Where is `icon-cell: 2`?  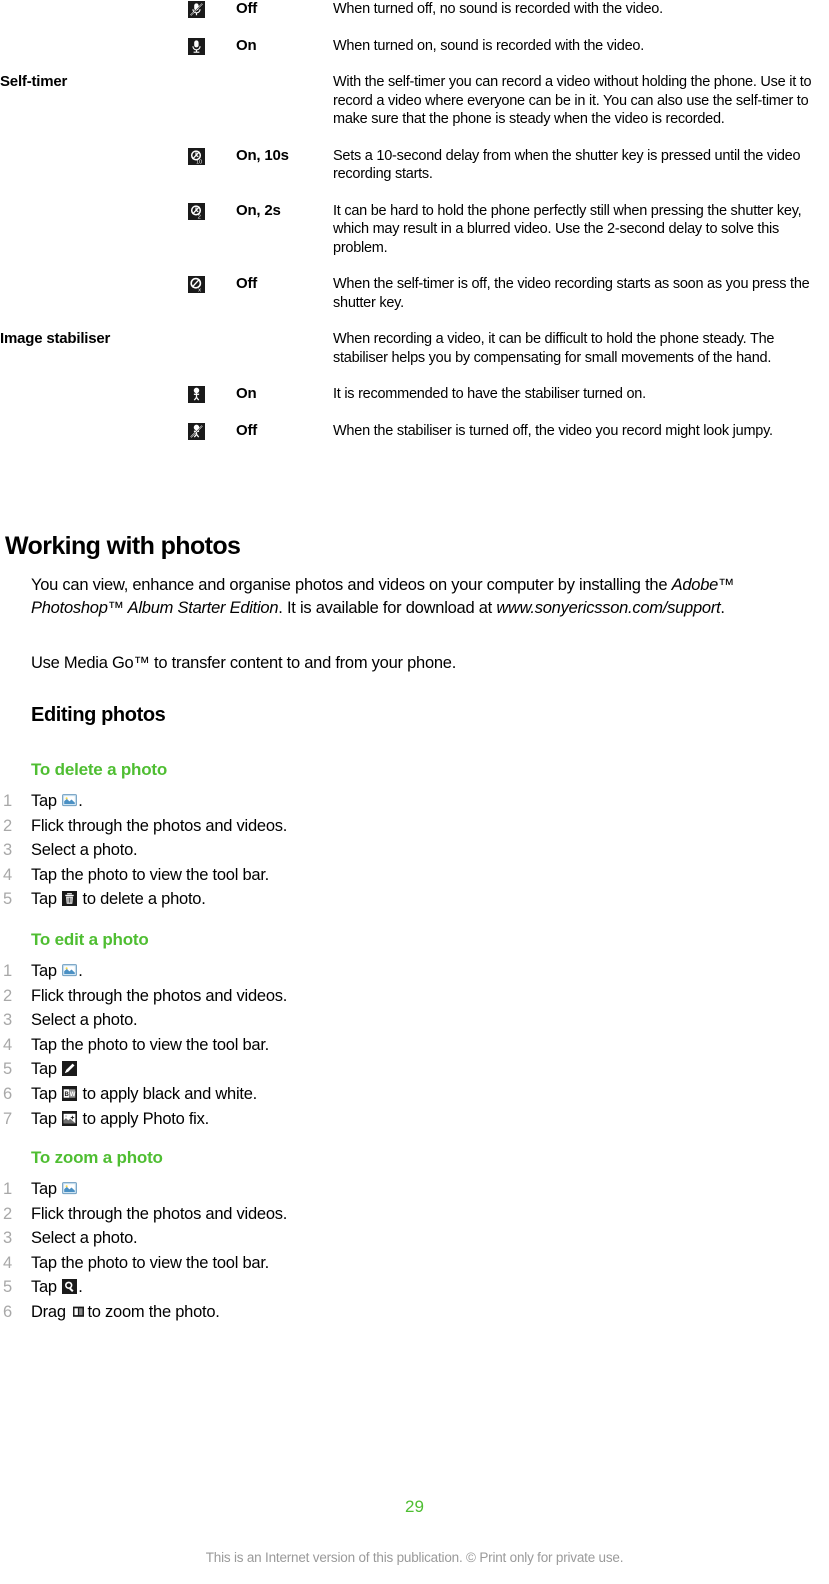 icon-cell: 2 is located at coordinates (212, 239).